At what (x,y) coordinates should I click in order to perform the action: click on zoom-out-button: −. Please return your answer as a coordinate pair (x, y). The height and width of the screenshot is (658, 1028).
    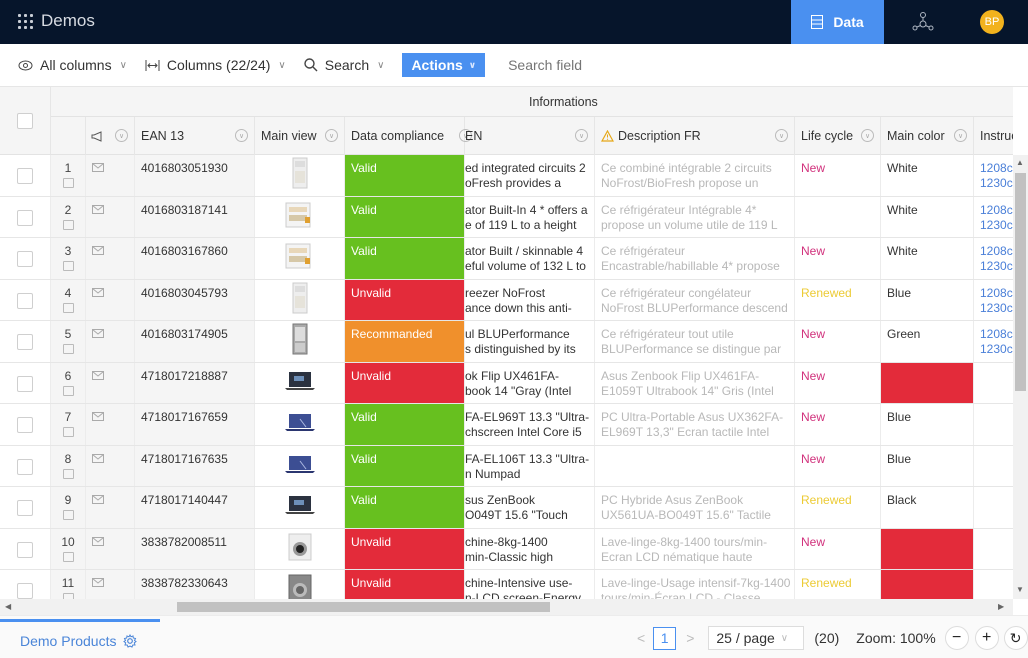
    Looking at the image, I should click on (956, 638).